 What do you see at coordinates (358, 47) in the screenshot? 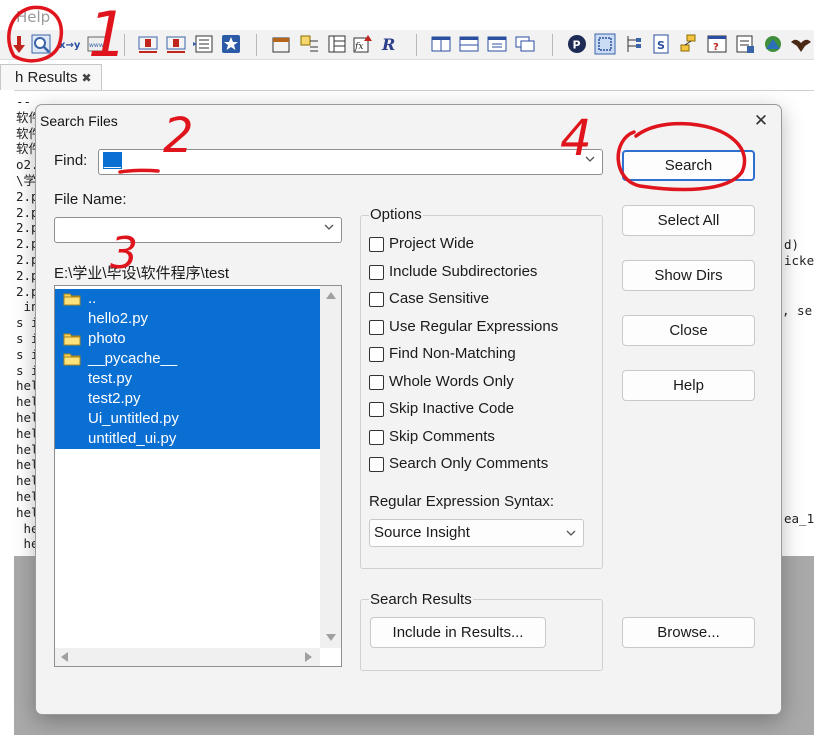
I see `svg-text: fx` at bounding box center [358, 47].